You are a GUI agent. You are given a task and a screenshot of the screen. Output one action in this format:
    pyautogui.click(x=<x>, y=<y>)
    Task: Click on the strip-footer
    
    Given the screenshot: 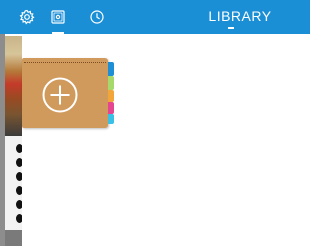 What is the action you would take?
    pyautogui.click(x=13, y=238)
    